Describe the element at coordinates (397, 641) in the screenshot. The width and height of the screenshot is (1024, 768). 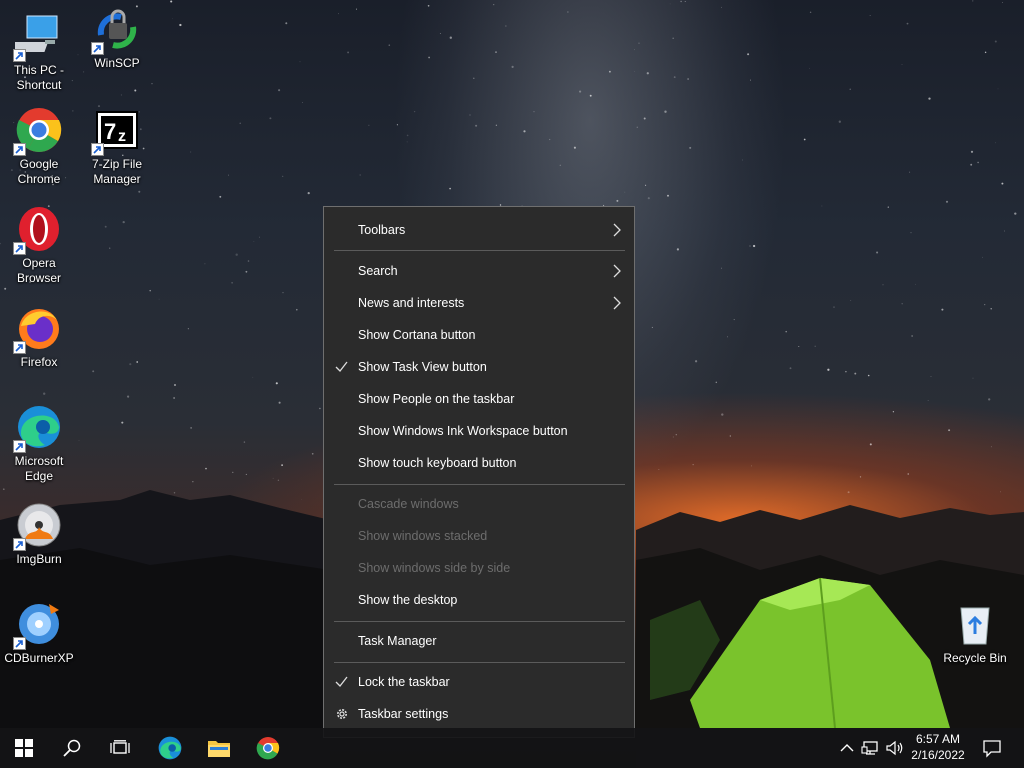
I see `menu-item-label: Task Manager` at that location.